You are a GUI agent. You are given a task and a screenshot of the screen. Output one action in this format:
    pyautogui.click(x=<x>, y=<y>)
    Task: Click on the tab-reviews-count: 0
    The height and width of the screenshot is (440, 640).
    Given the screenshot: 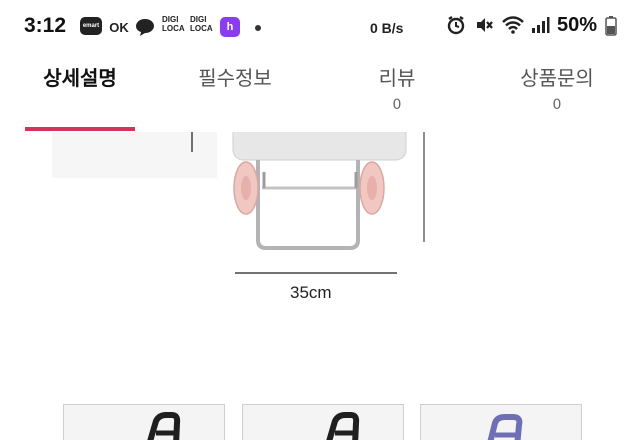 What is the action you would take?
    pyautogui.click(x=397, y=105)
    